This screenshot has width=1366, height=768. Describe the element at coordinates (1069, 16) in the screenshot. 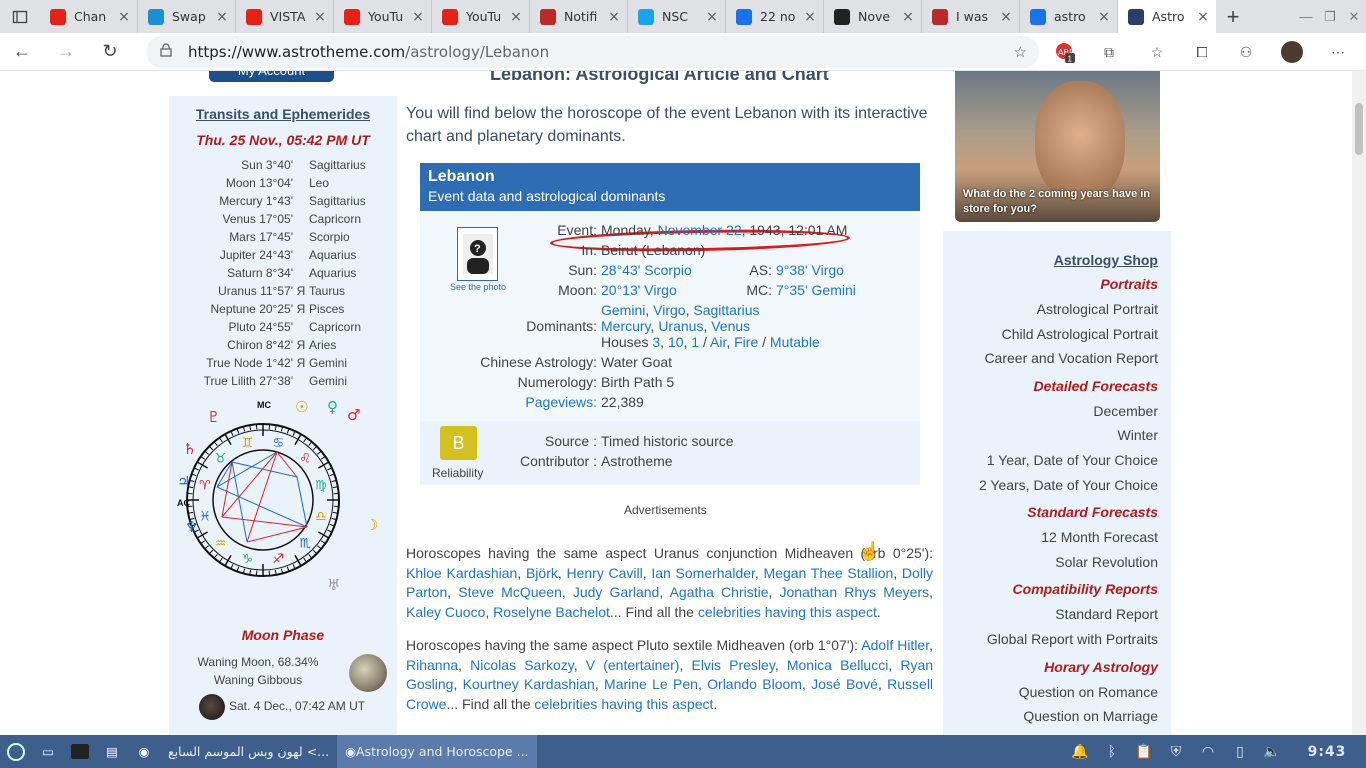

I see `browser-tab: astro ×` at that location.